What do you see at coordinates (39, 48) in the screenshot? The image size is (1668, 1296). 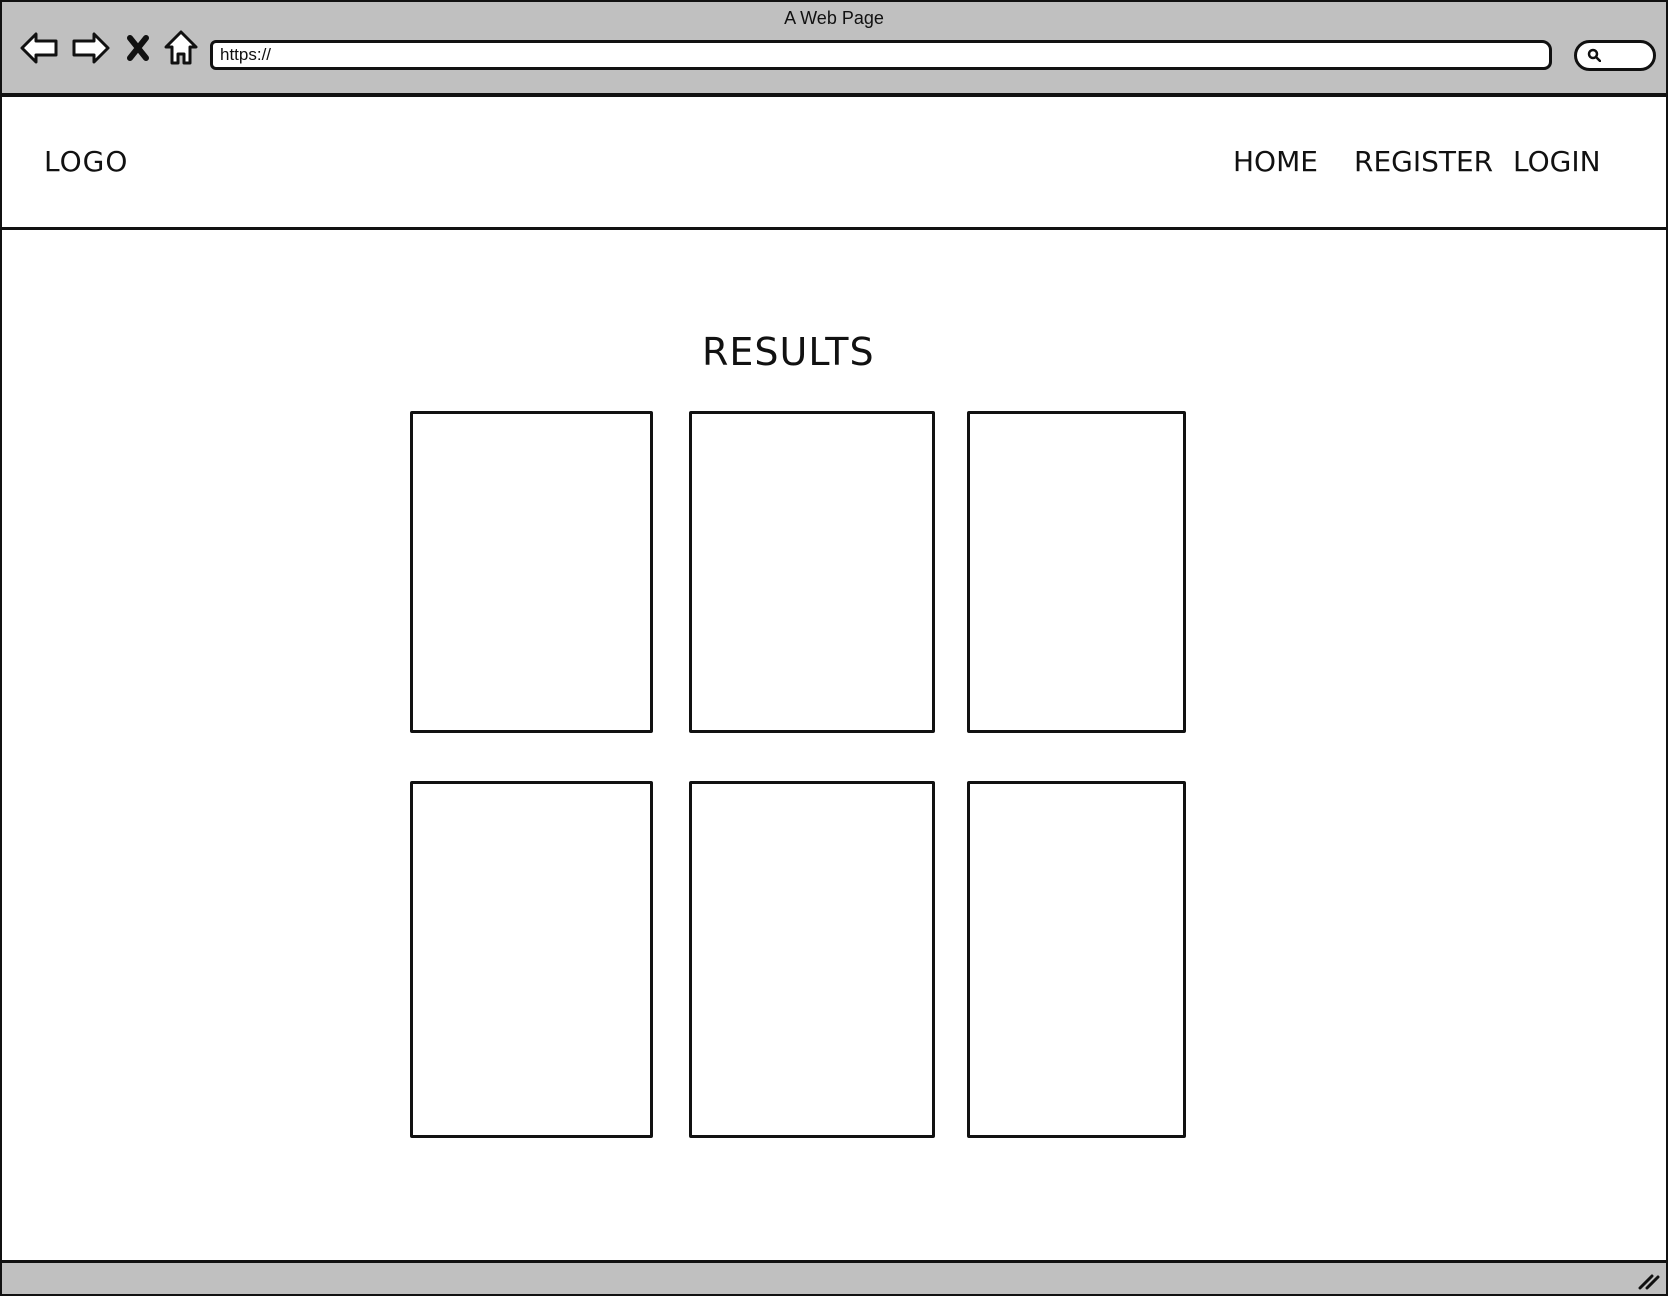 I see `back-arrow-icon` at bounding box center [39, 48].